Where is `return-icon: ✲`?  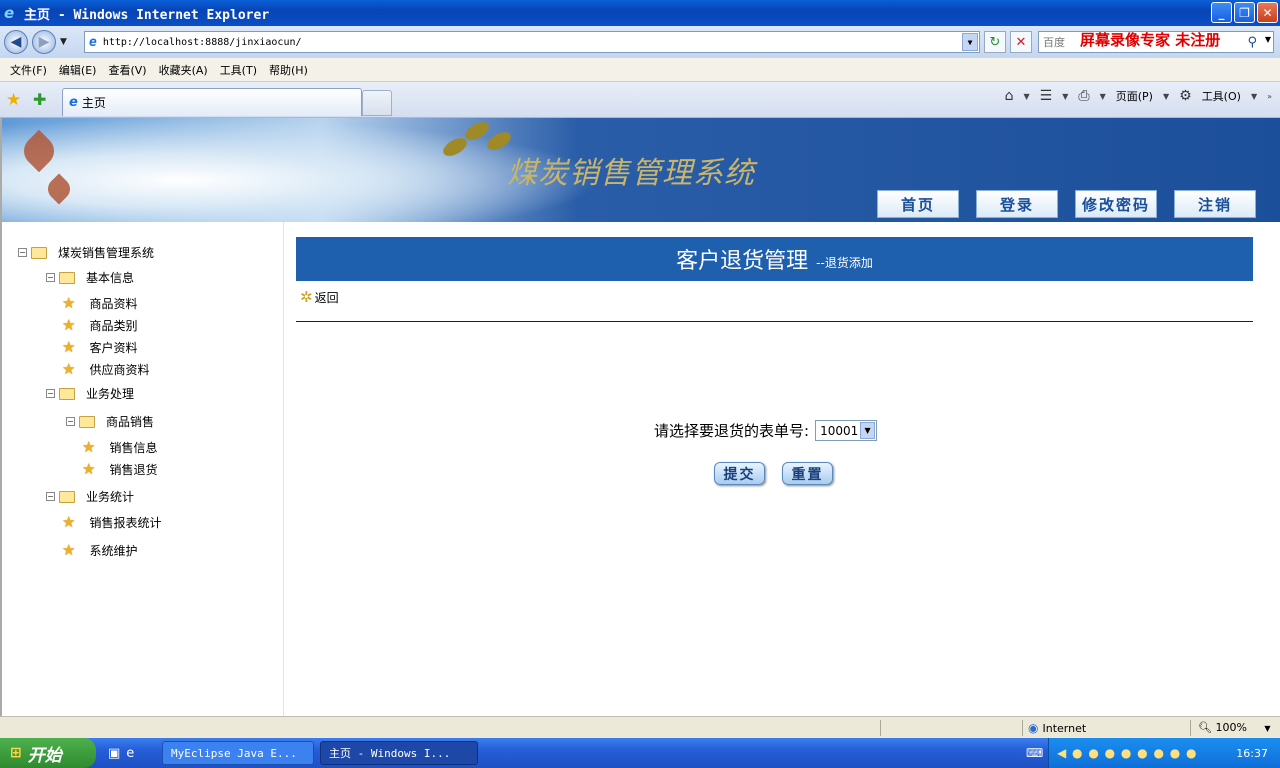 return-icon: ✲ is located at coordinates (306, 297).